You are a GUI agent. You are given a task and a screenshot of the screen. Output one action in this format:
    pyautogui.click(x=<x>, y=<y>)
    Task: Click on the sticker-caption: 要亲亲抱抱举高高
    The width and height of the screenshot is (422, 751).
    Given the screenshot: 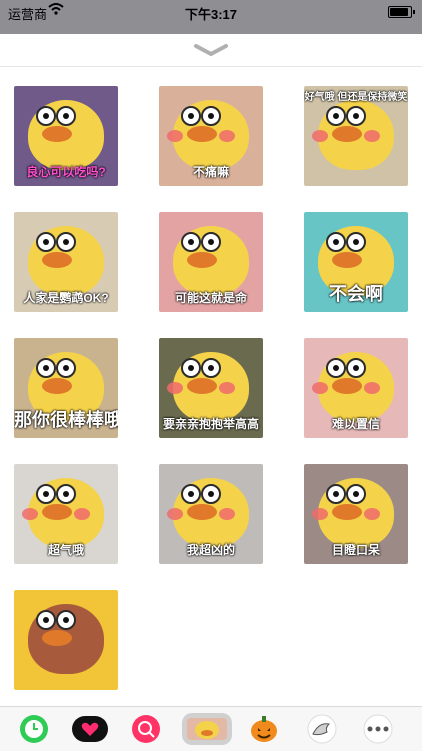 What is the action you would take?
    pyautogui.click(x=210, y=424)
    